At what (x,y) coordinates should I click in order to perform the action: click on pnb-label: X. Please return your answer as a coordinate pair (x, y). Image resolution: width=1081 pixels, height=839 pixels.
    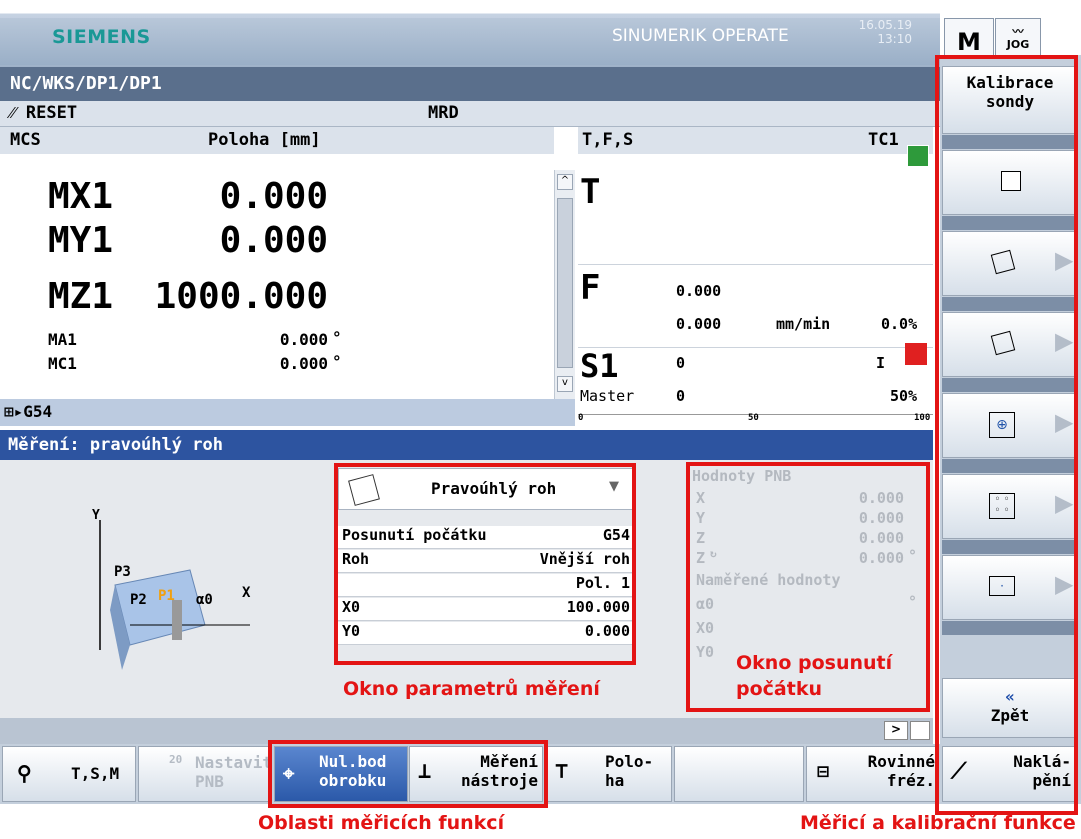
    Looking at the image, I should click on (701, 498).